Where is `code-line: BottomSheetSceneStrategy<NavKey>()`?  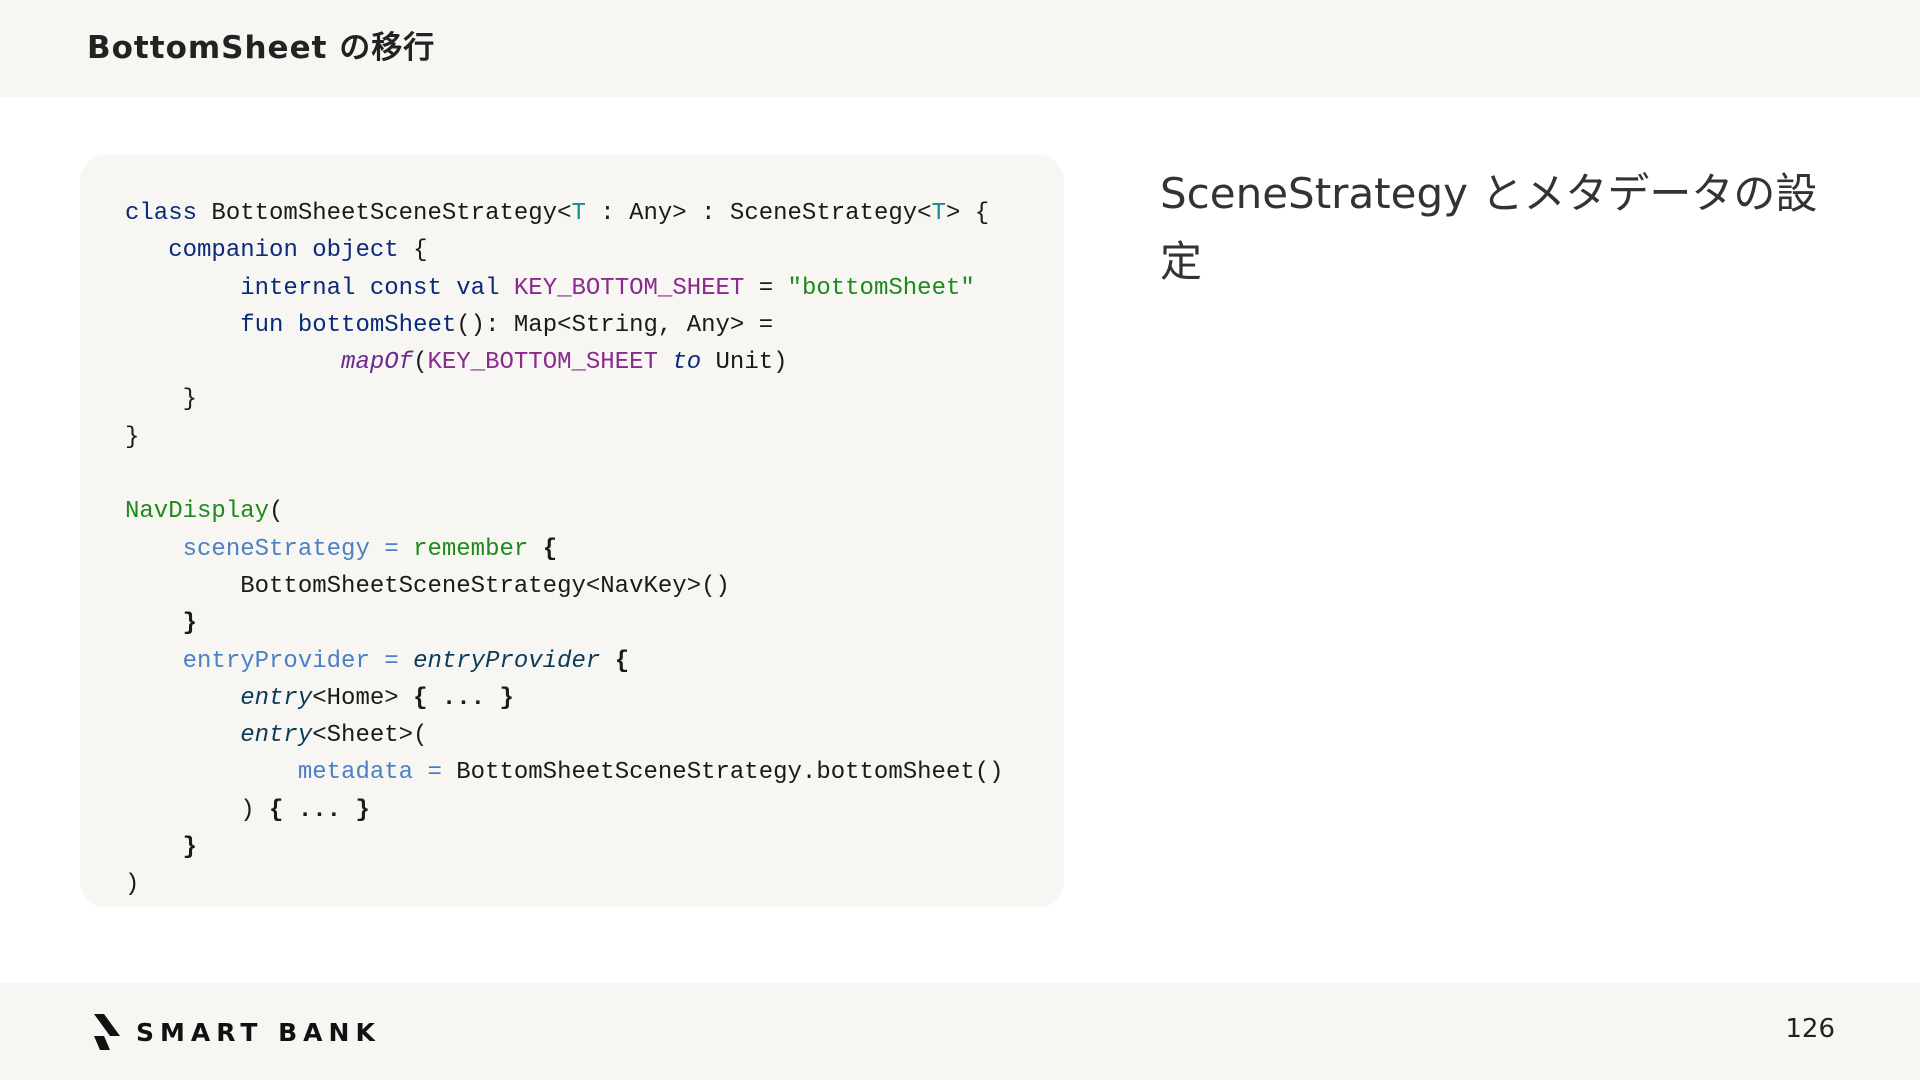 code-line: BottomSheetSceneStrategy<NavKey>() is located at coordinates (427, 586).